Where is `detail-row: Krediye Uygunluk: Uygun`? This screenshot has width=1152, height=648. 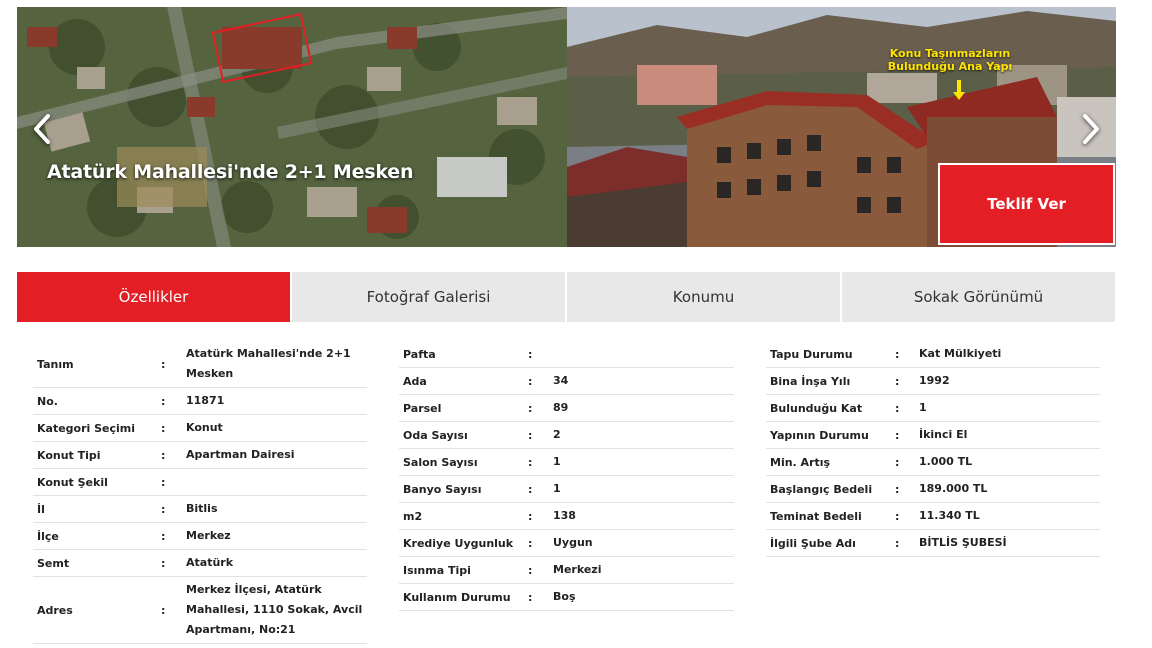
detail-row: Krediye Uygunluk: Uygun is located at coordinates (566, 543).